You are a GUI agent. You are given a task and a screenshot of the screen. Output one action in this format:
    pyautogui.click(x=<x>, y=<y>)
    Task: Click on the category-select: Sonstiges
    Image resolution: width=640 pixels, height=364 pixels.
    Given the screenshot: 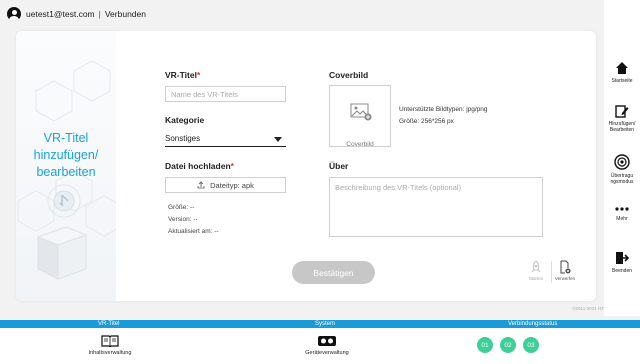 What is the action you would take?
    pyautogui.click(x=225, y=139)
    